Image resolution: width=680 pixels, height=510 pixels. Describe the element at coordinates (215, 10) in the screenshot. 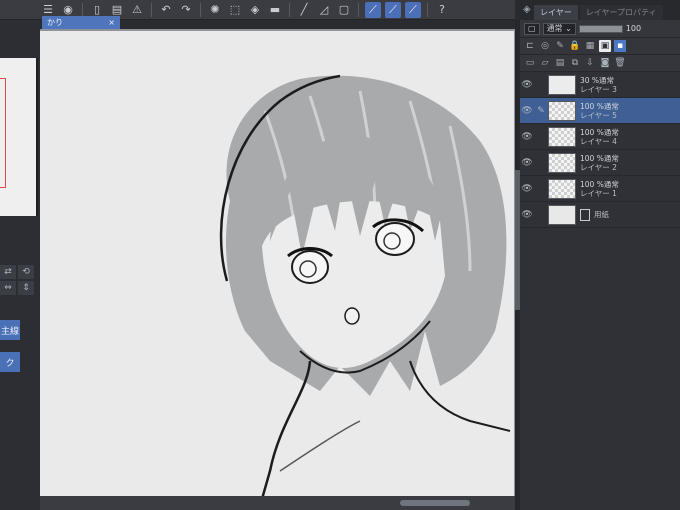

I see `brush-settings-icon: ✺` at that location.